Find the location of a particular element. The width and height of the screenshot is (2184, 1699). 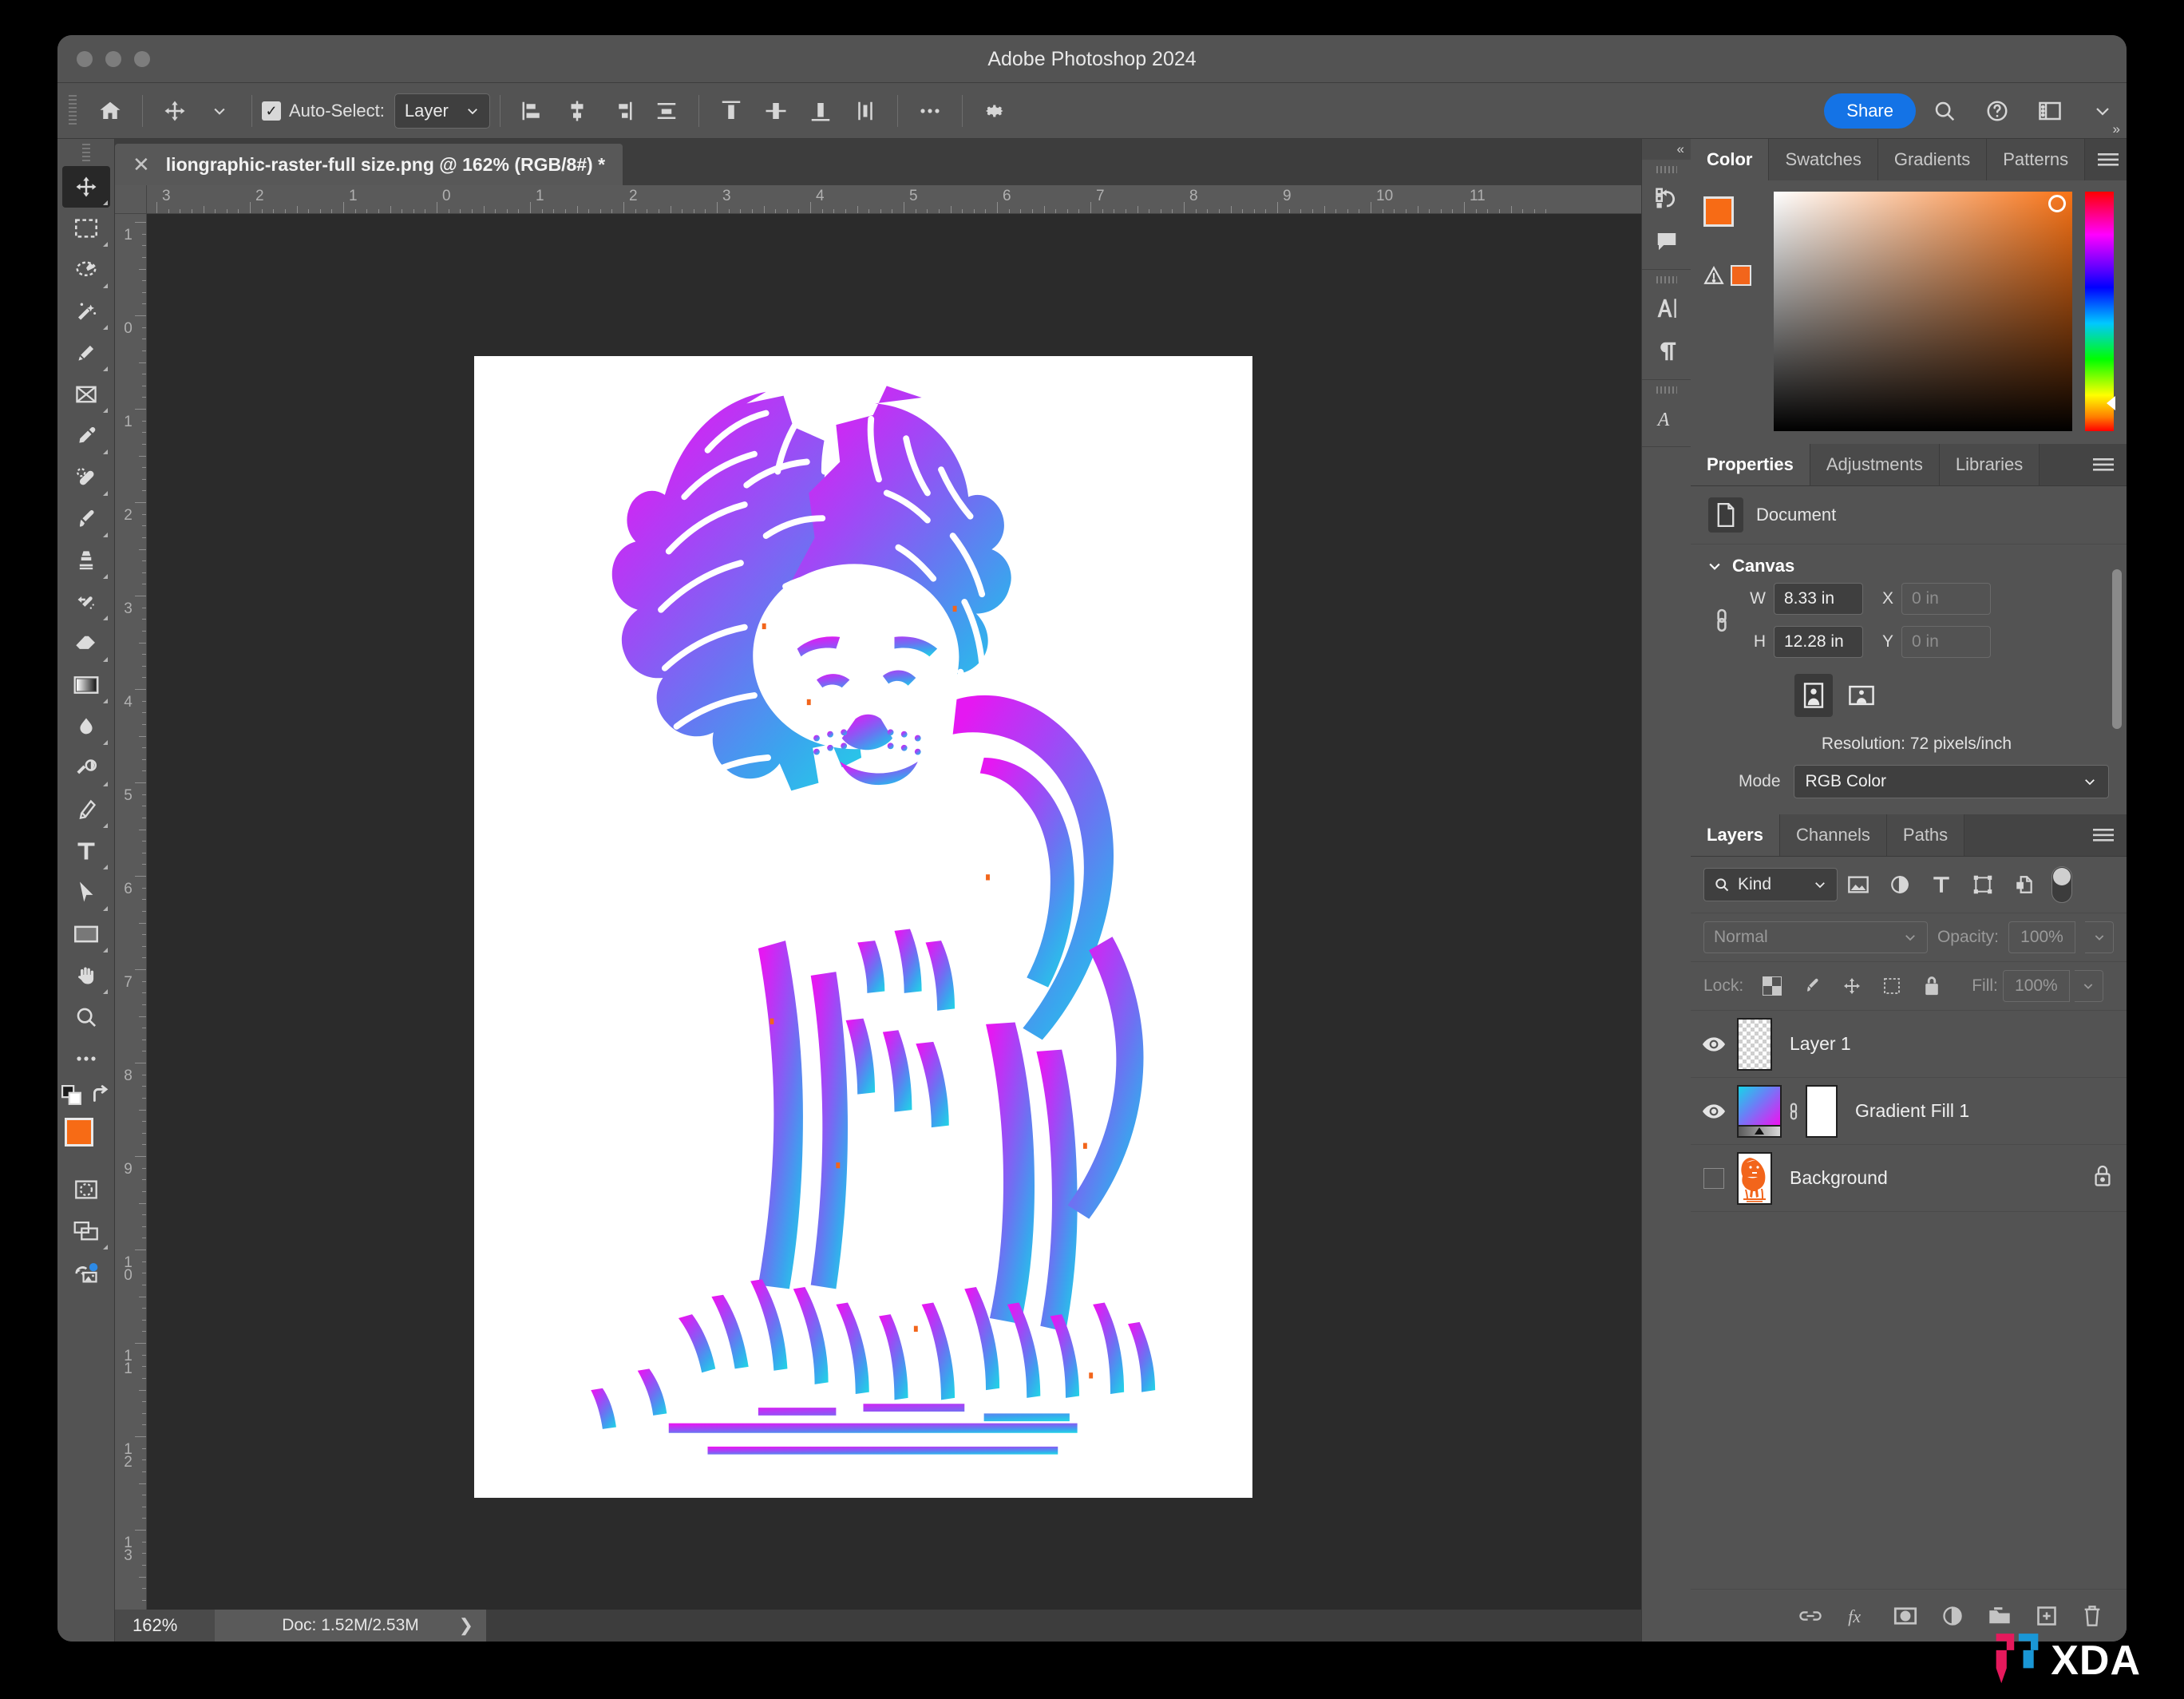

history-brush-tool is located at coordinates (86, 602).